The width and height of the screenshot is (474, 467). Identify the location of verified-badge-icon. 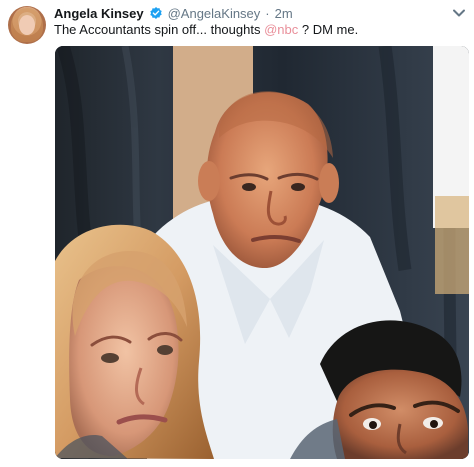
(155, 13).